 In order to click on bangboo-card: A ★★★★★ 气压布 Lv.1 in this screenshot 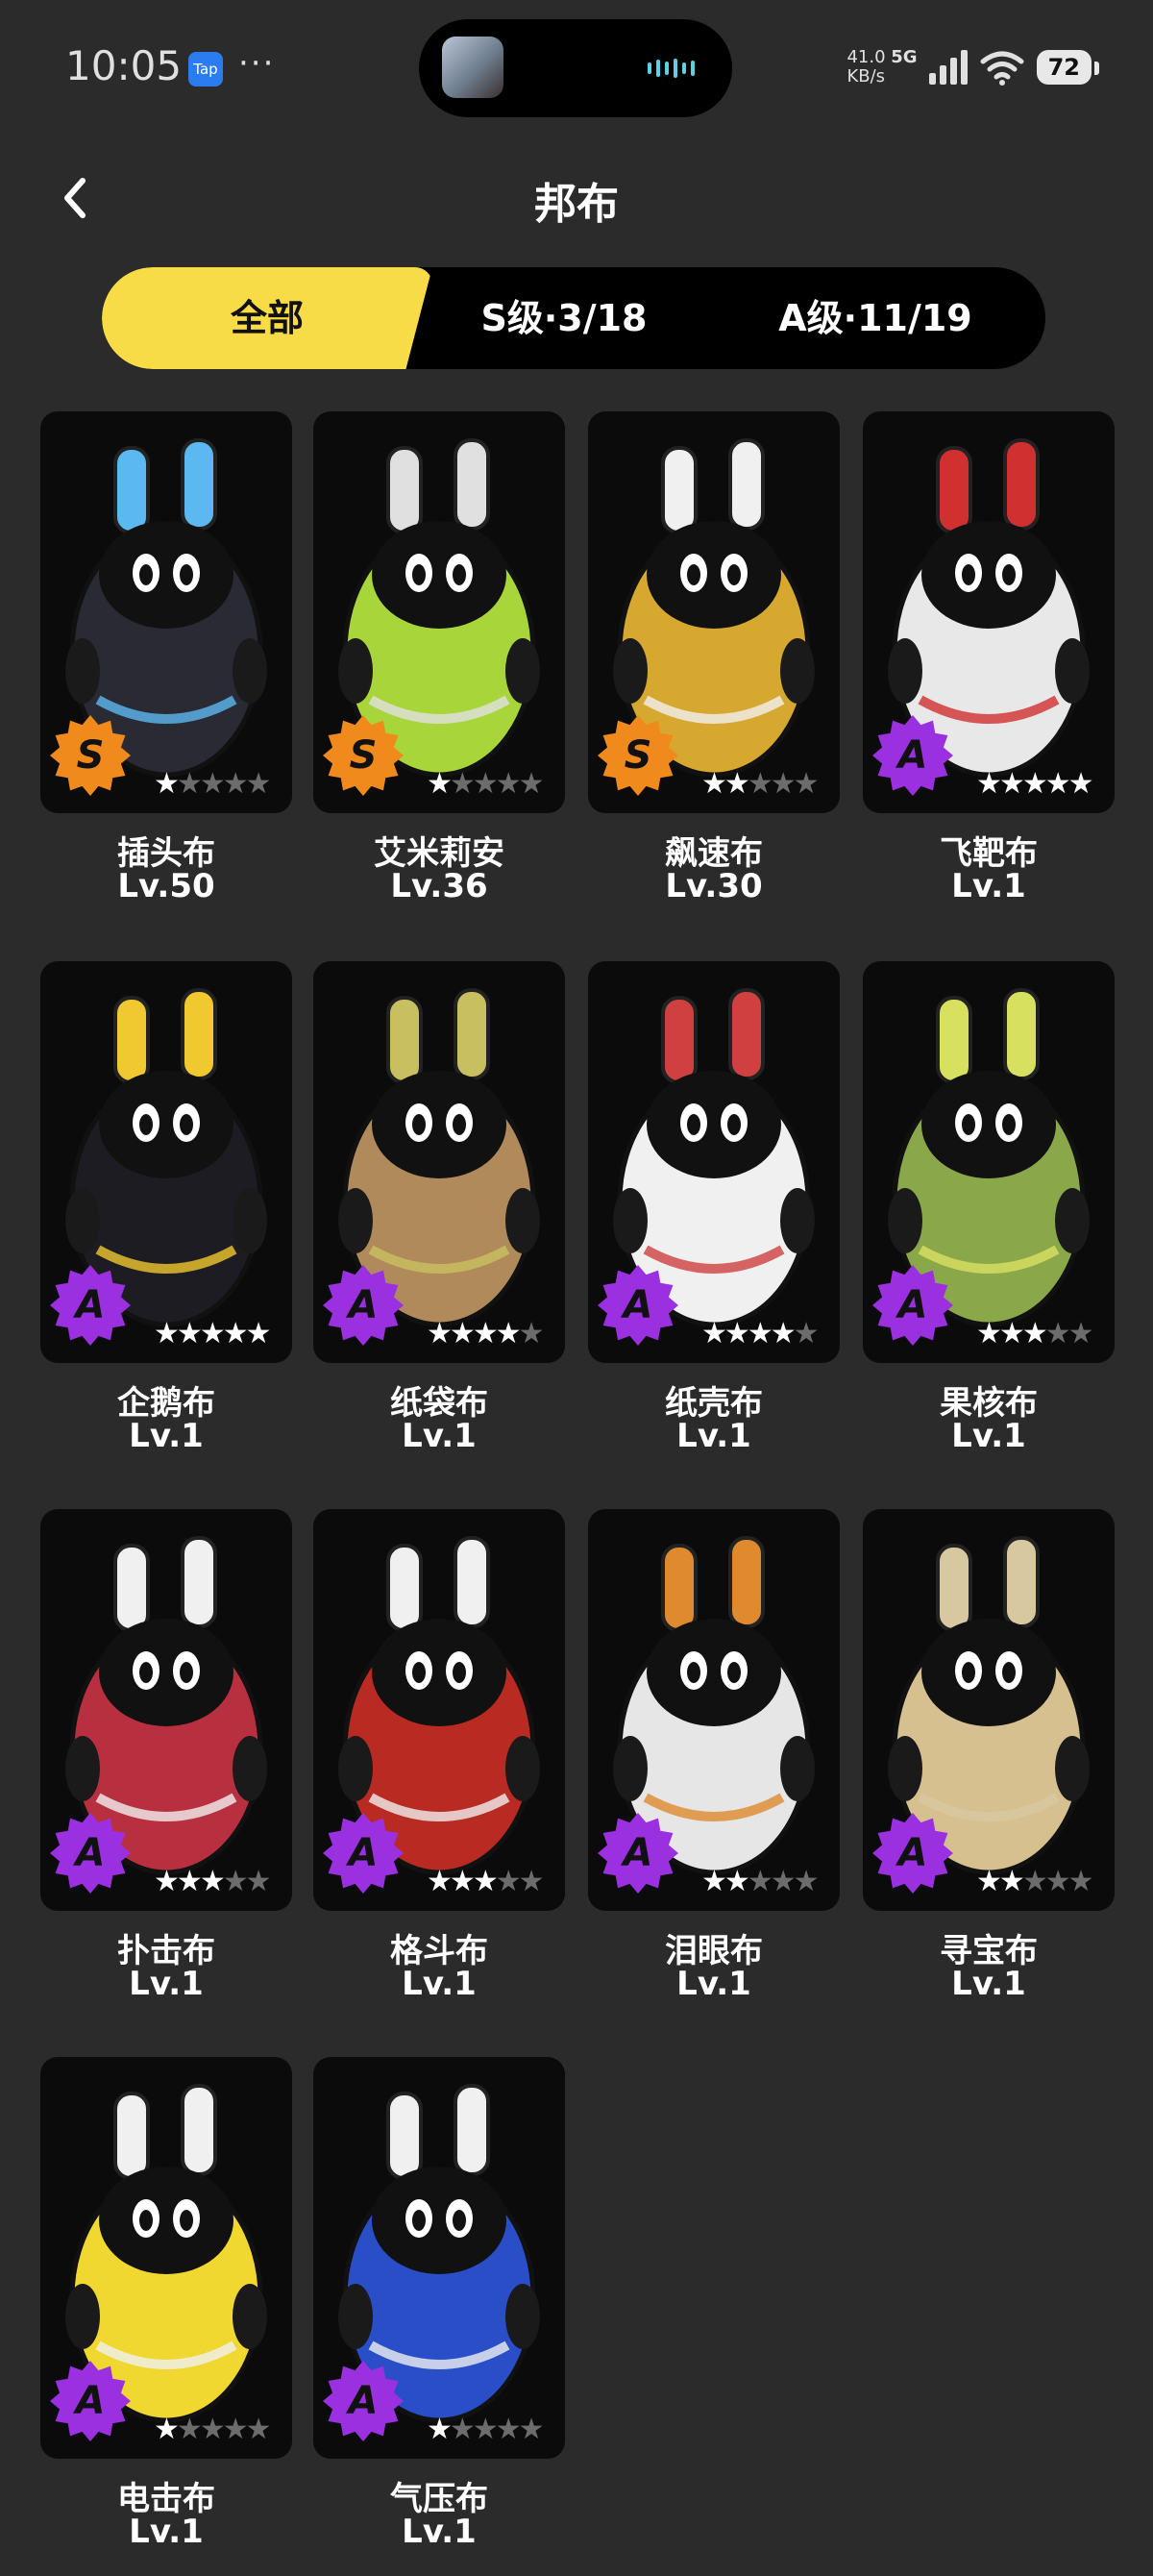, I will do `click(439, 2316)`.